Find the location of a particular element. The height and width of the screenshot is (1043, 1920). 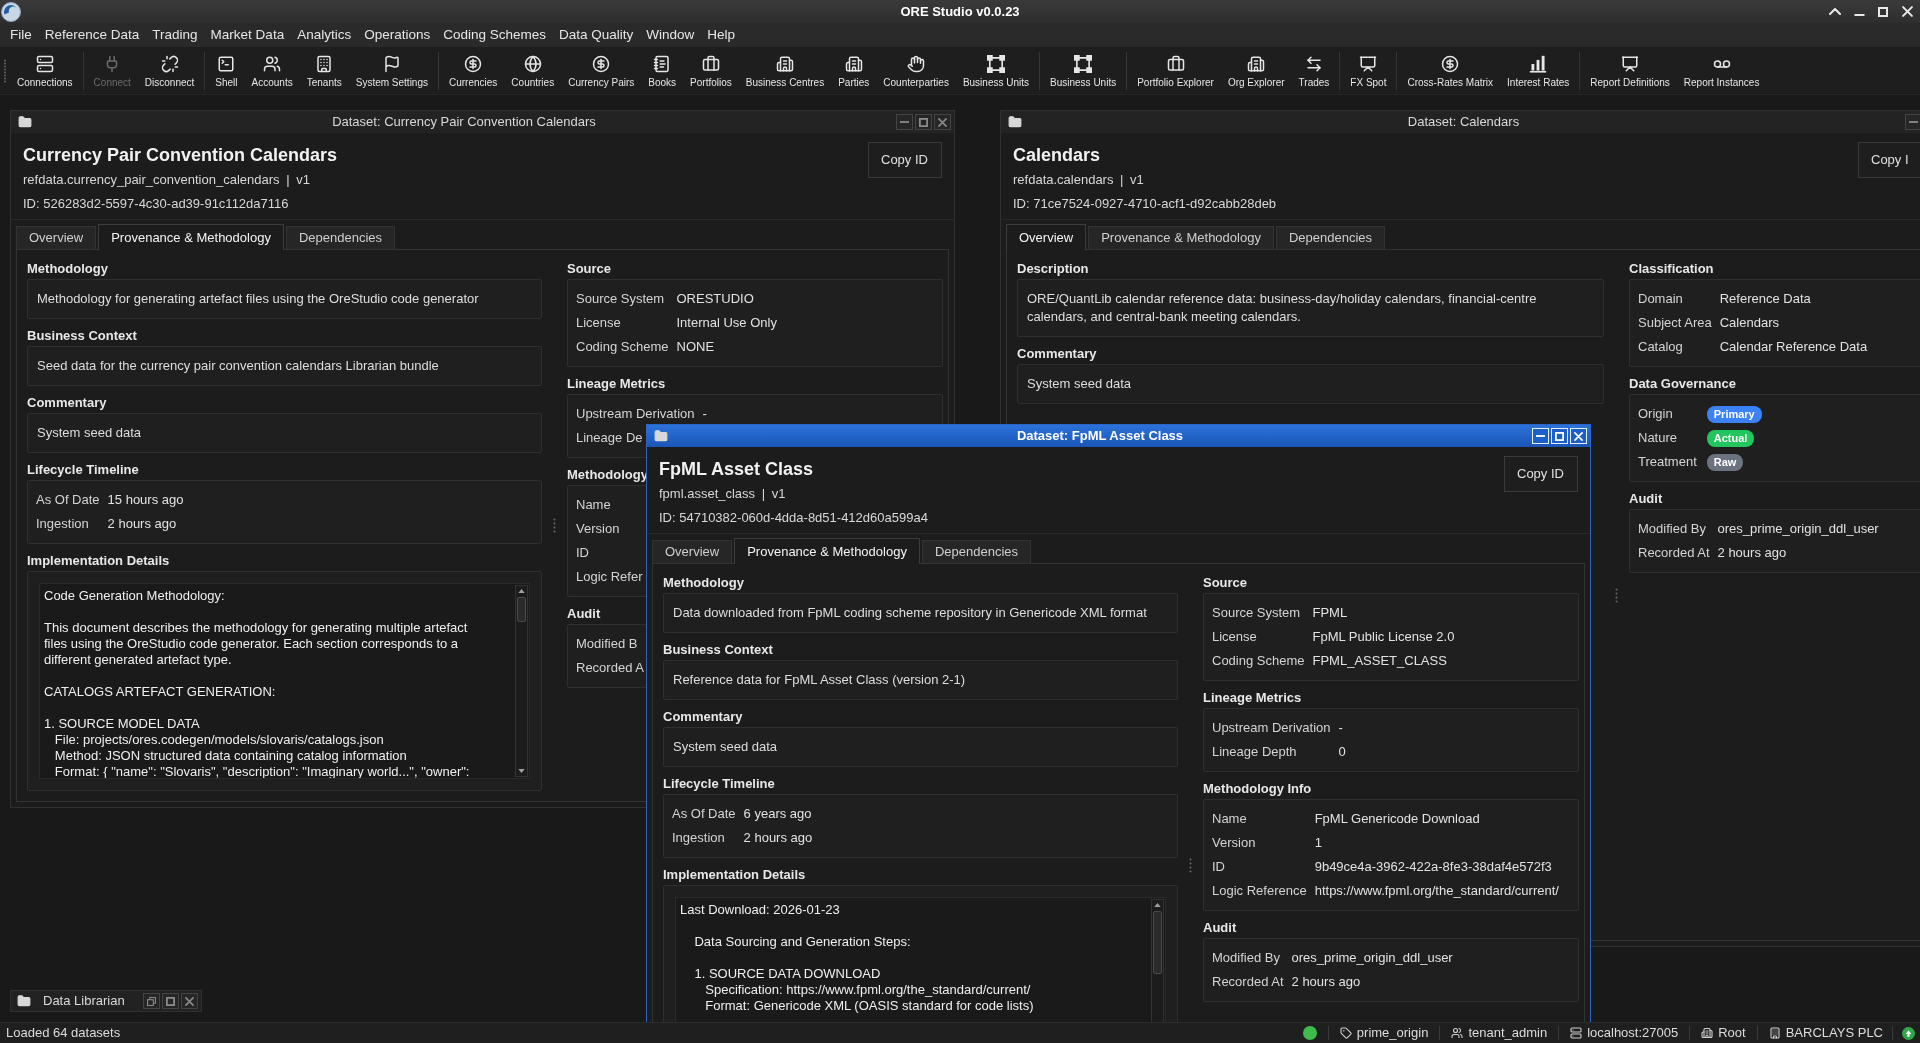

toolbar-button: Books is located at coordinates (662, 70).